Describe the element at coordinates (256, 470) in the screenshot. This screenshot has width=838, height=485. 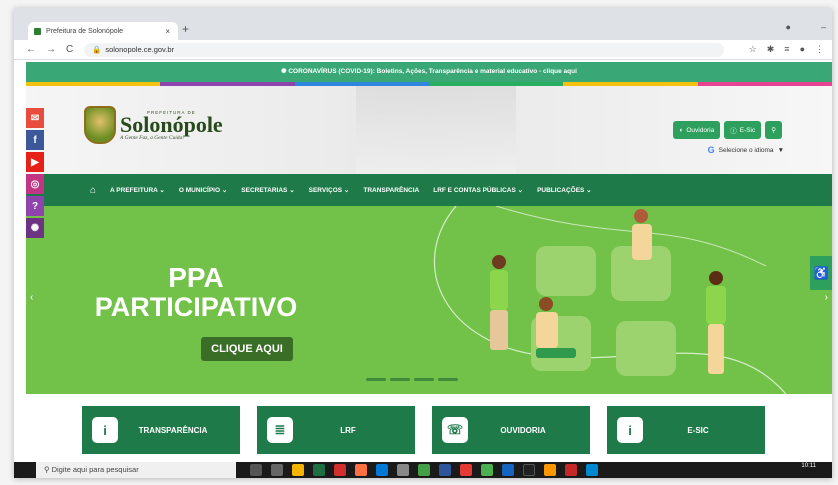
I see `cortana-icon` at that location.